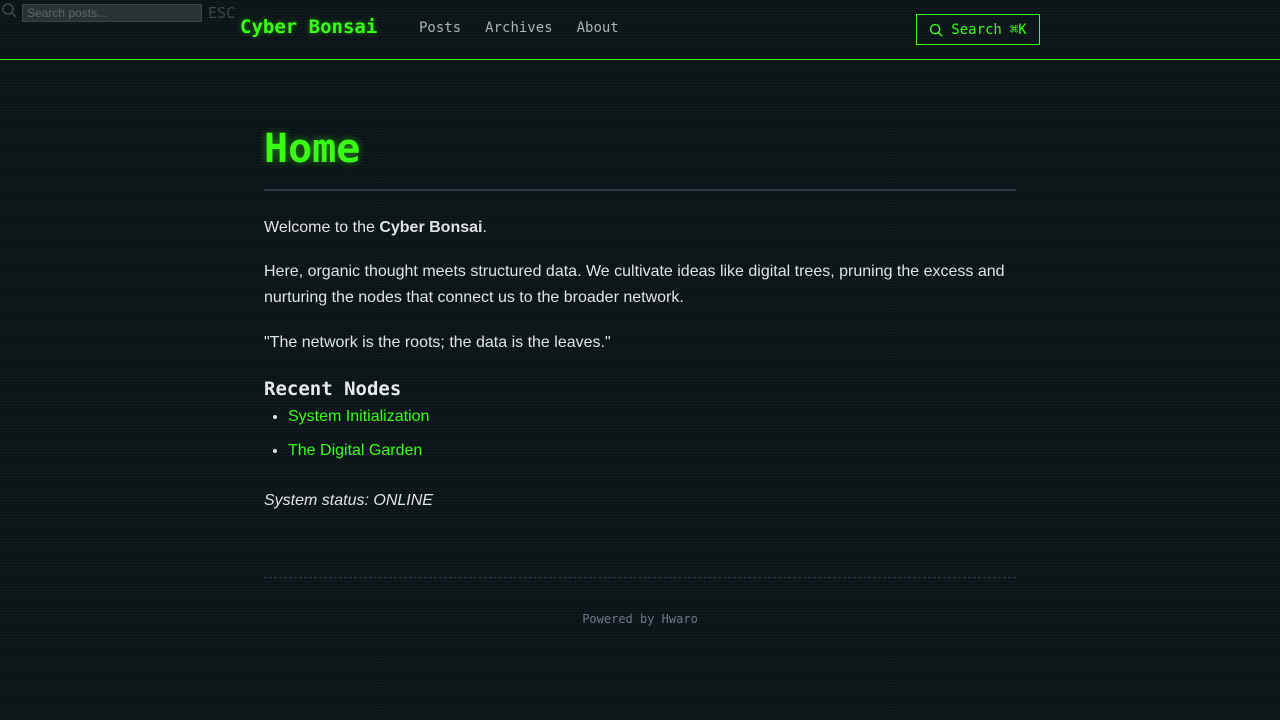 Image resolution: width=1280 pixels, height=720 pixels. I want to click on search-shortcut: ⌘K, so click(1018, 29).